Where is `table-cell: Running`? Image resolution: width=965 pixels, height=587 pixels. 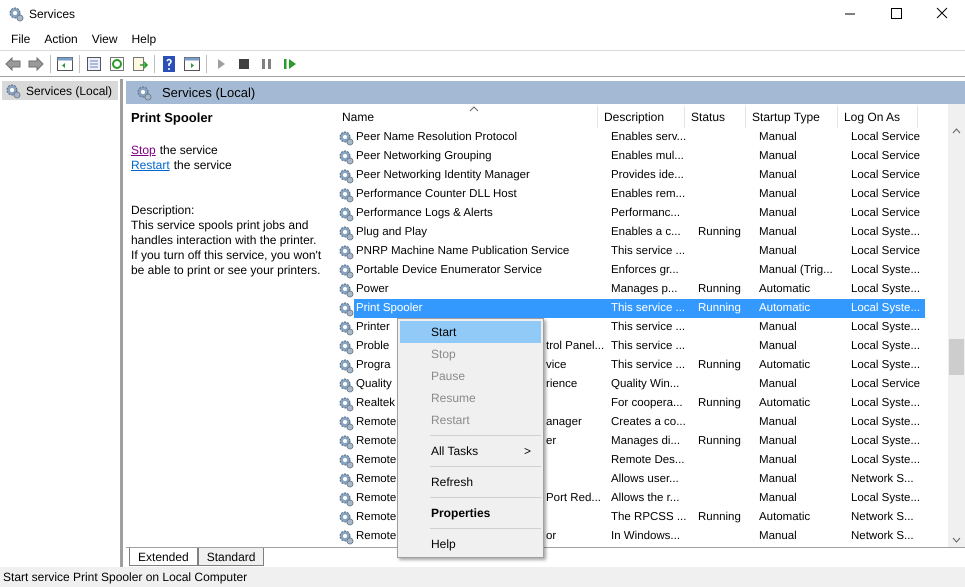
table-cell: Running is located at coordinates (719, 440).